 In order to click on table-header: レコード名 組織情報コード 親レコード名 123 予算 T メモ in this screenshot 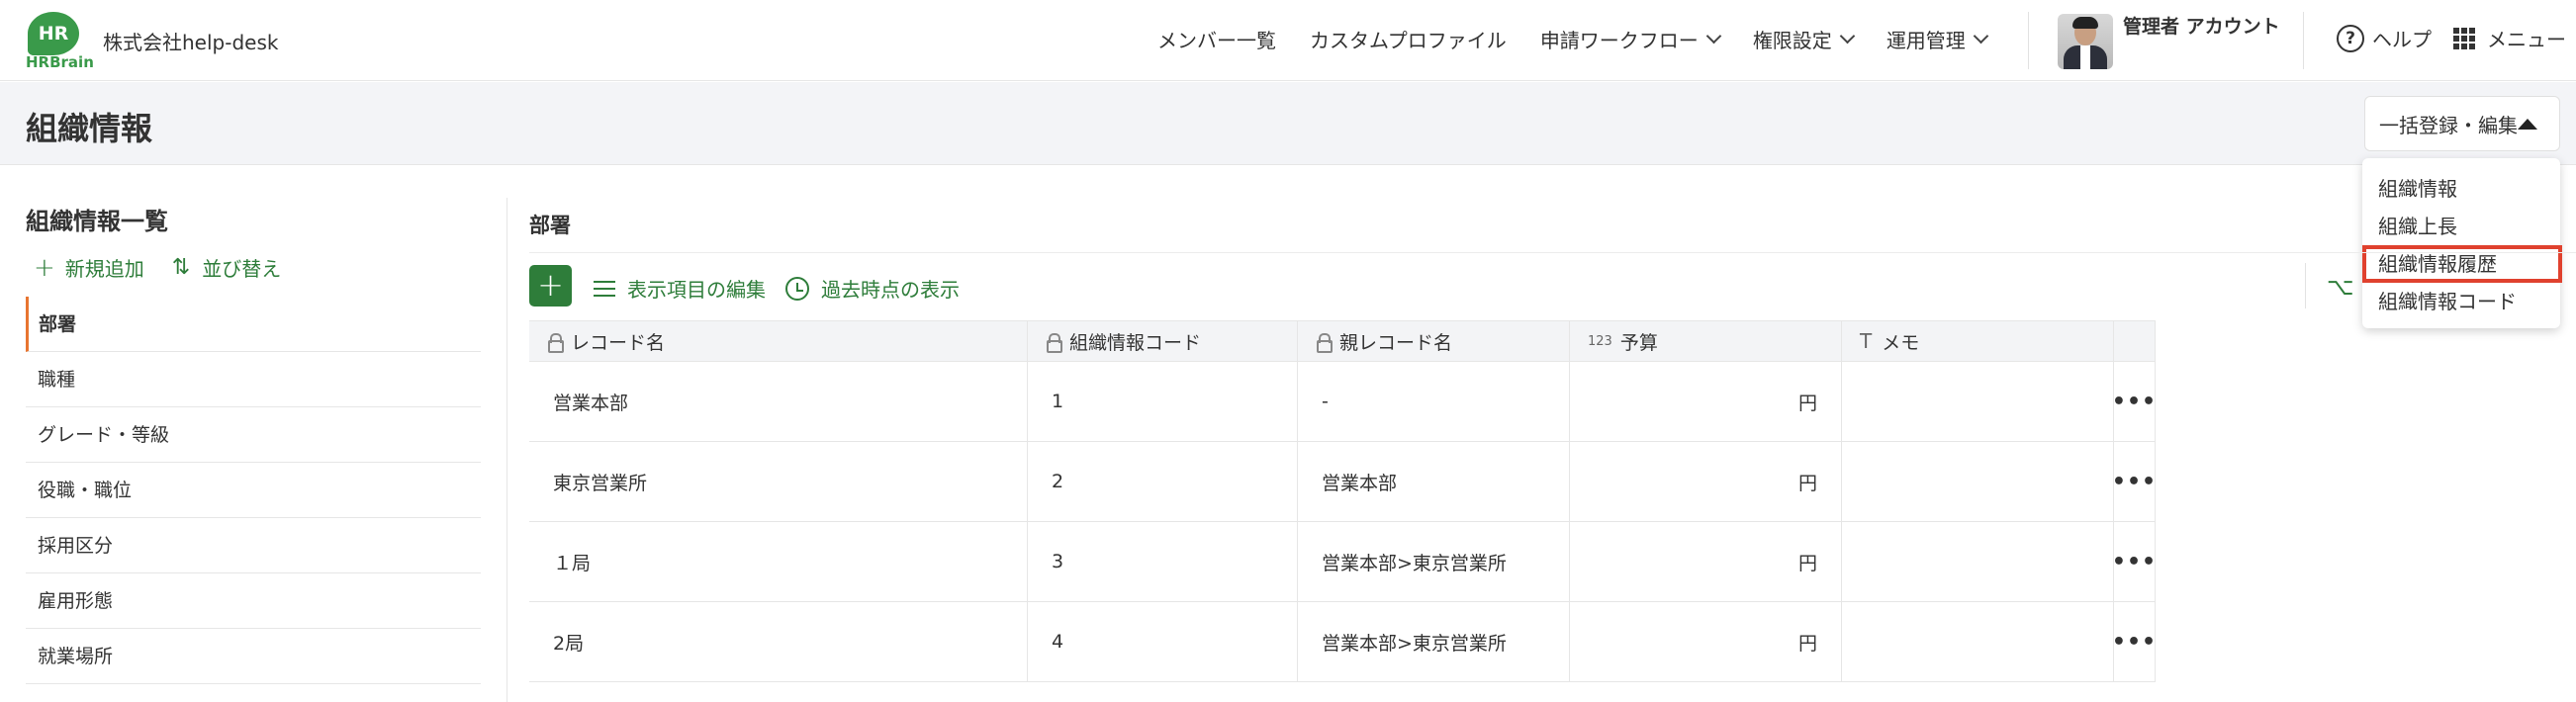, I will do `click(1343, 341)`.